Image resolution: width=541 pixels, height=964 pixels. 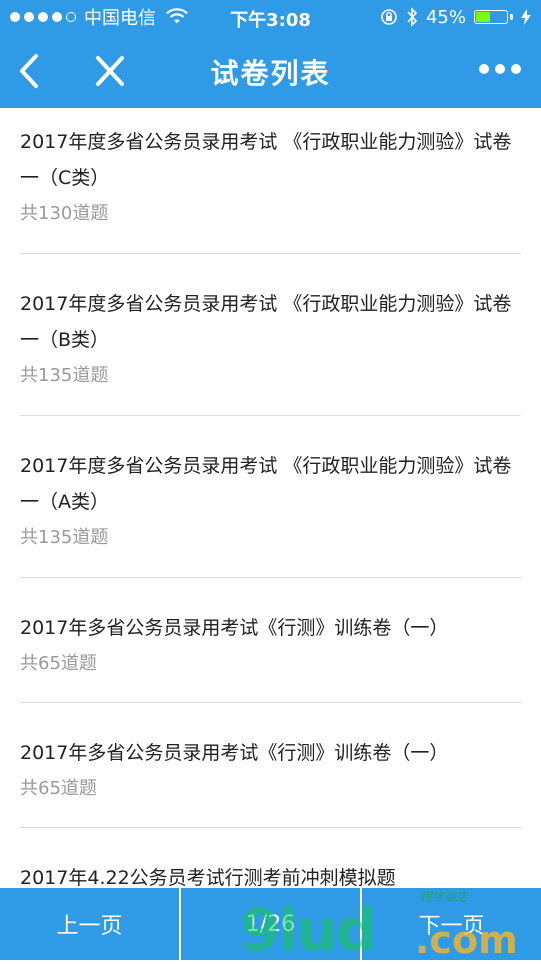 What do you see at coordinates (266, 322) in the screenshot?
I see `paper-title: 2017年度多省公务员录用考试 《行政职业能力测验》试卷一（B类）` at bounding box center [266, 322].